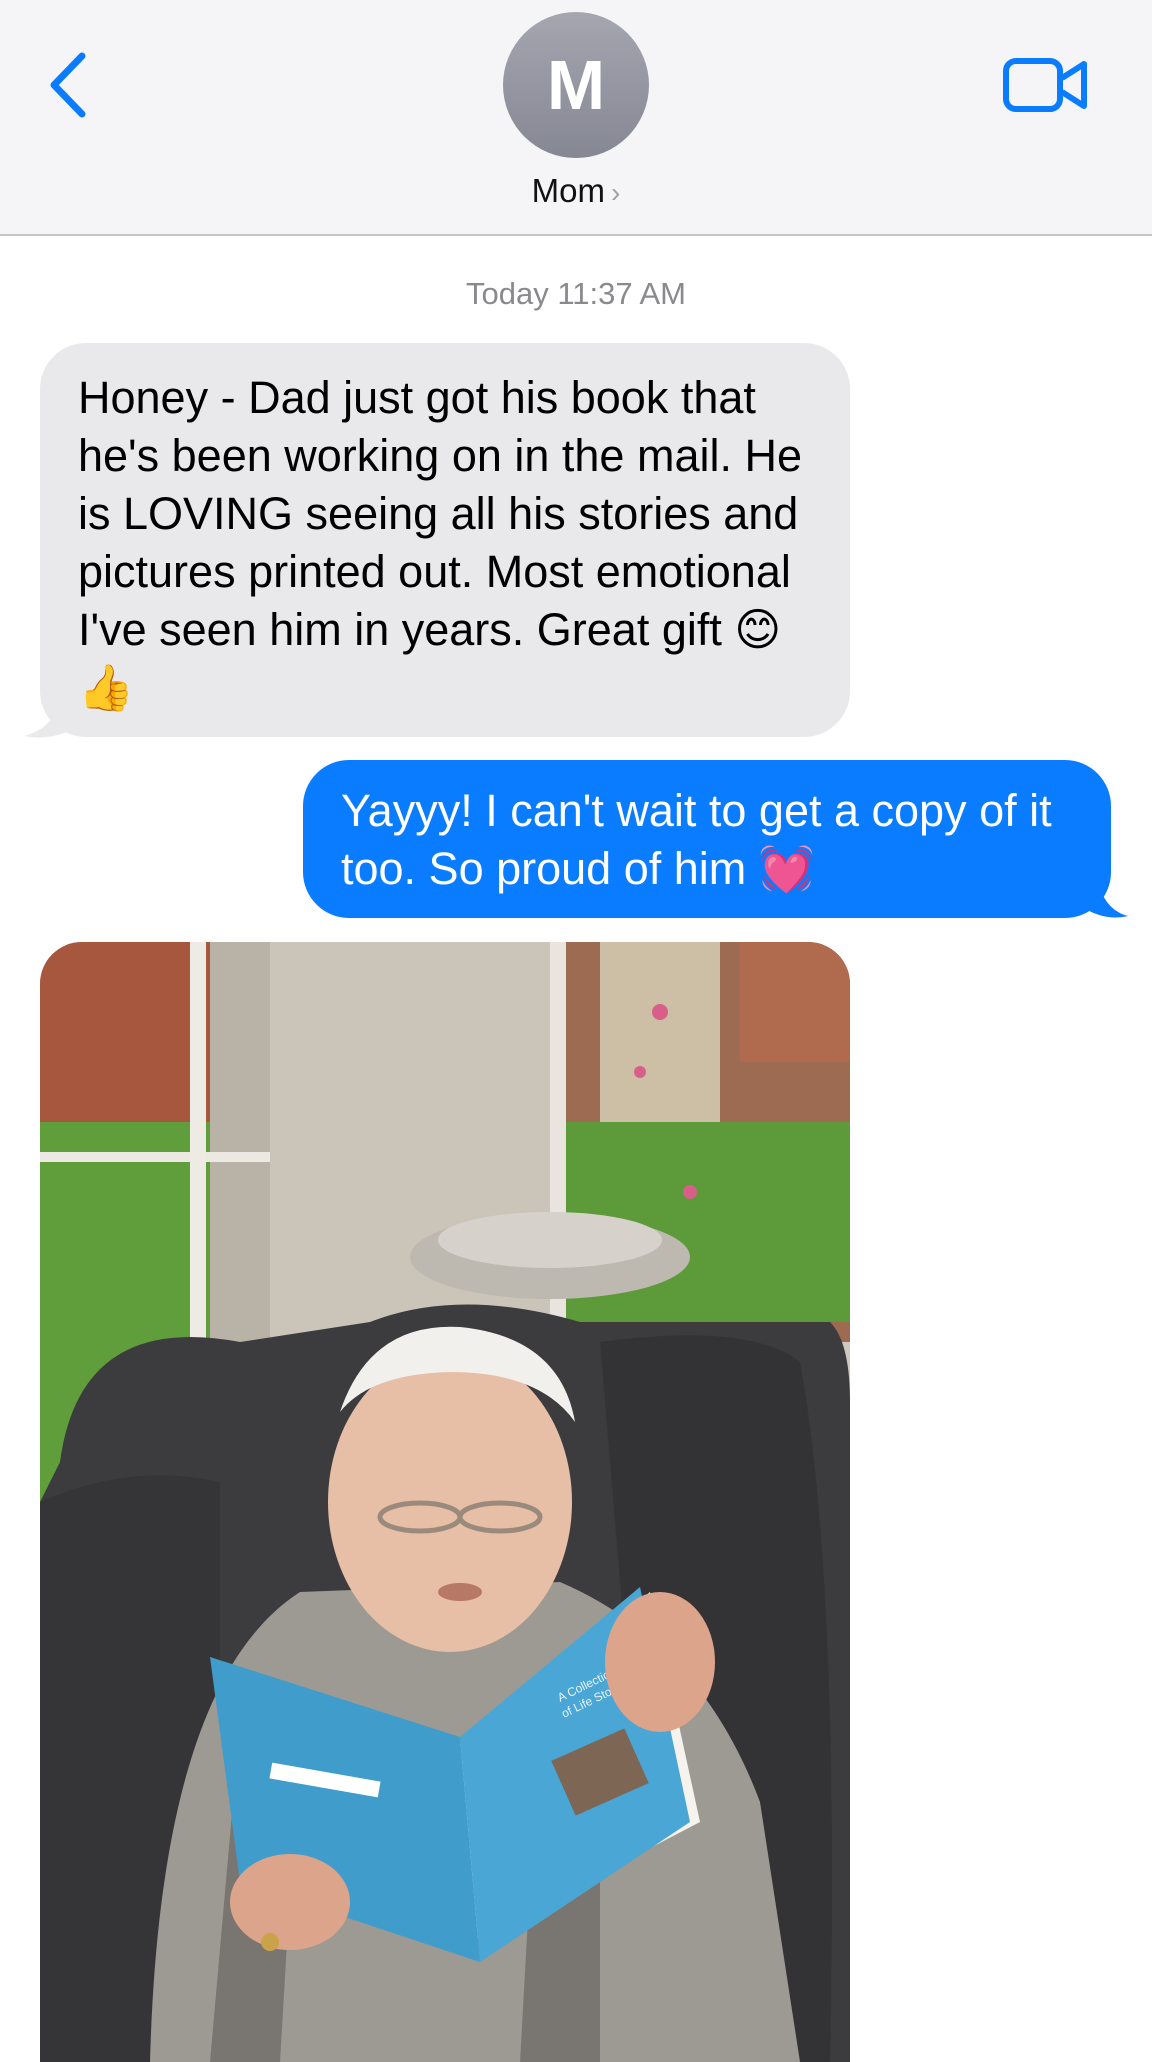 Image resolution: width=1152 pixels, height=2062 pixels. I want to click on contact-name: Mom, so click(568, 190).